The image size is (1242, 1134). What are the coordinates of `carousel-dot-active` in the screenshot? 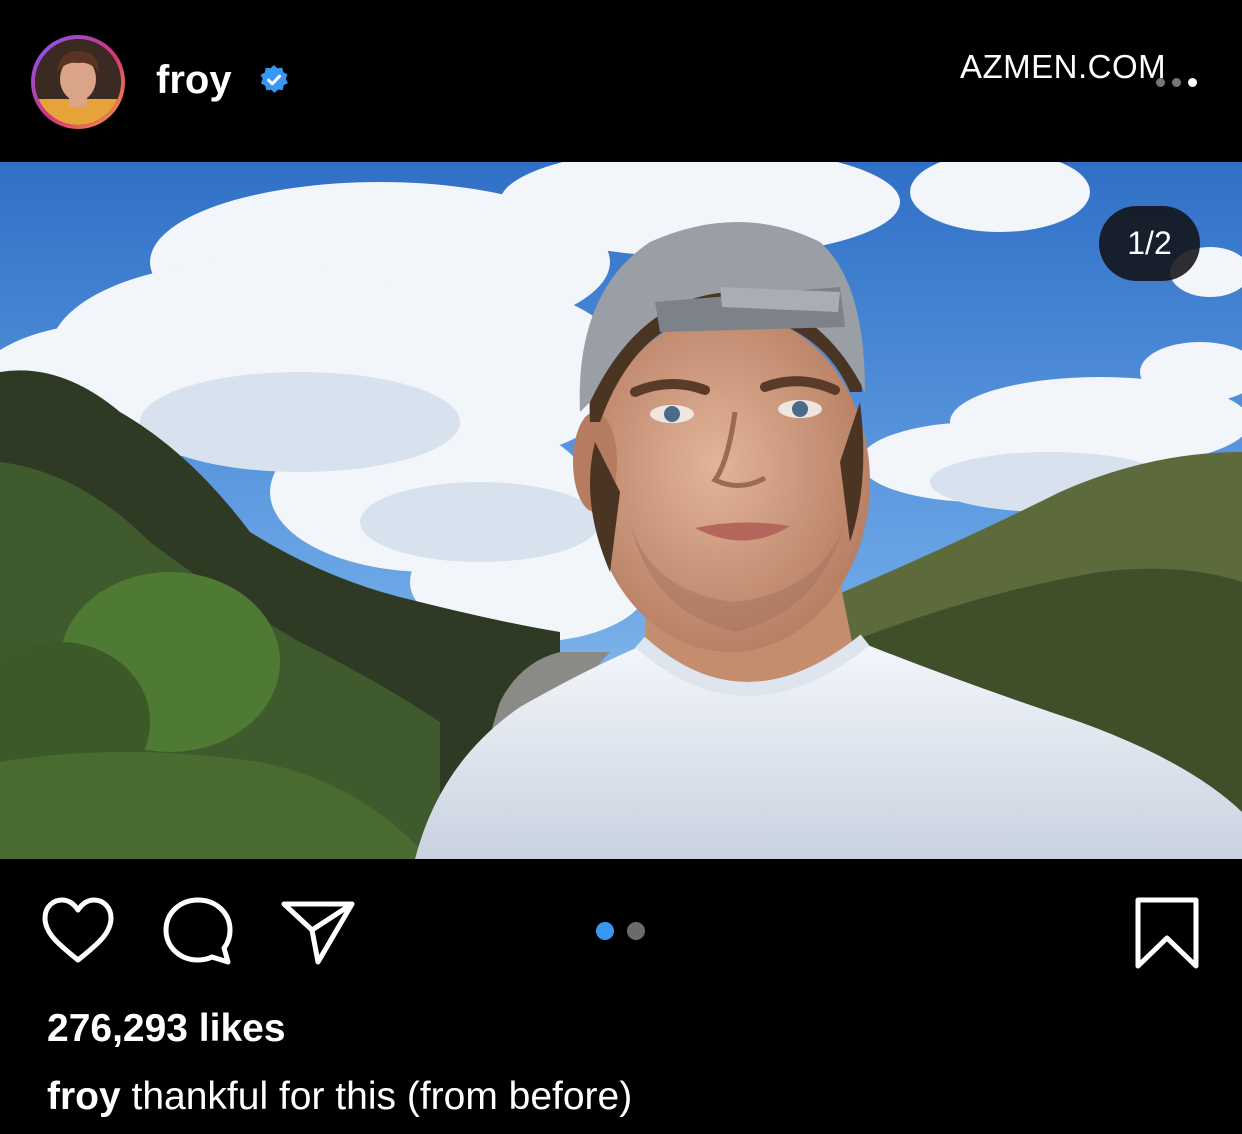 It's located at (605, 931).